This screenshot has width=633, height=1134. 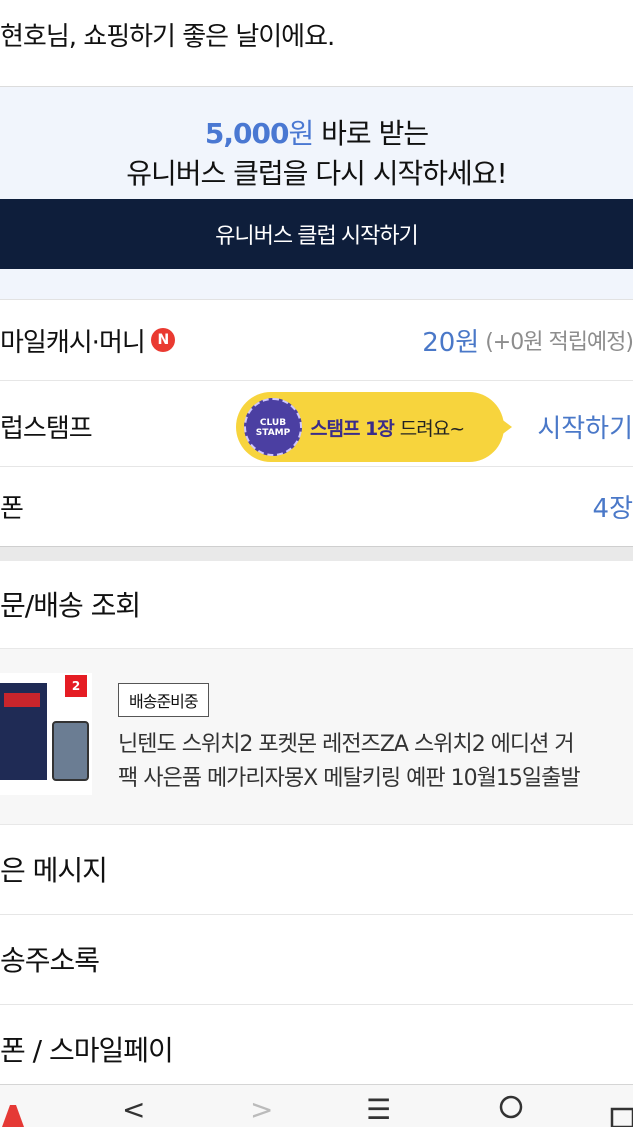 I want to click on coupon-row: 폰 4장, so click(x=316, y=506).